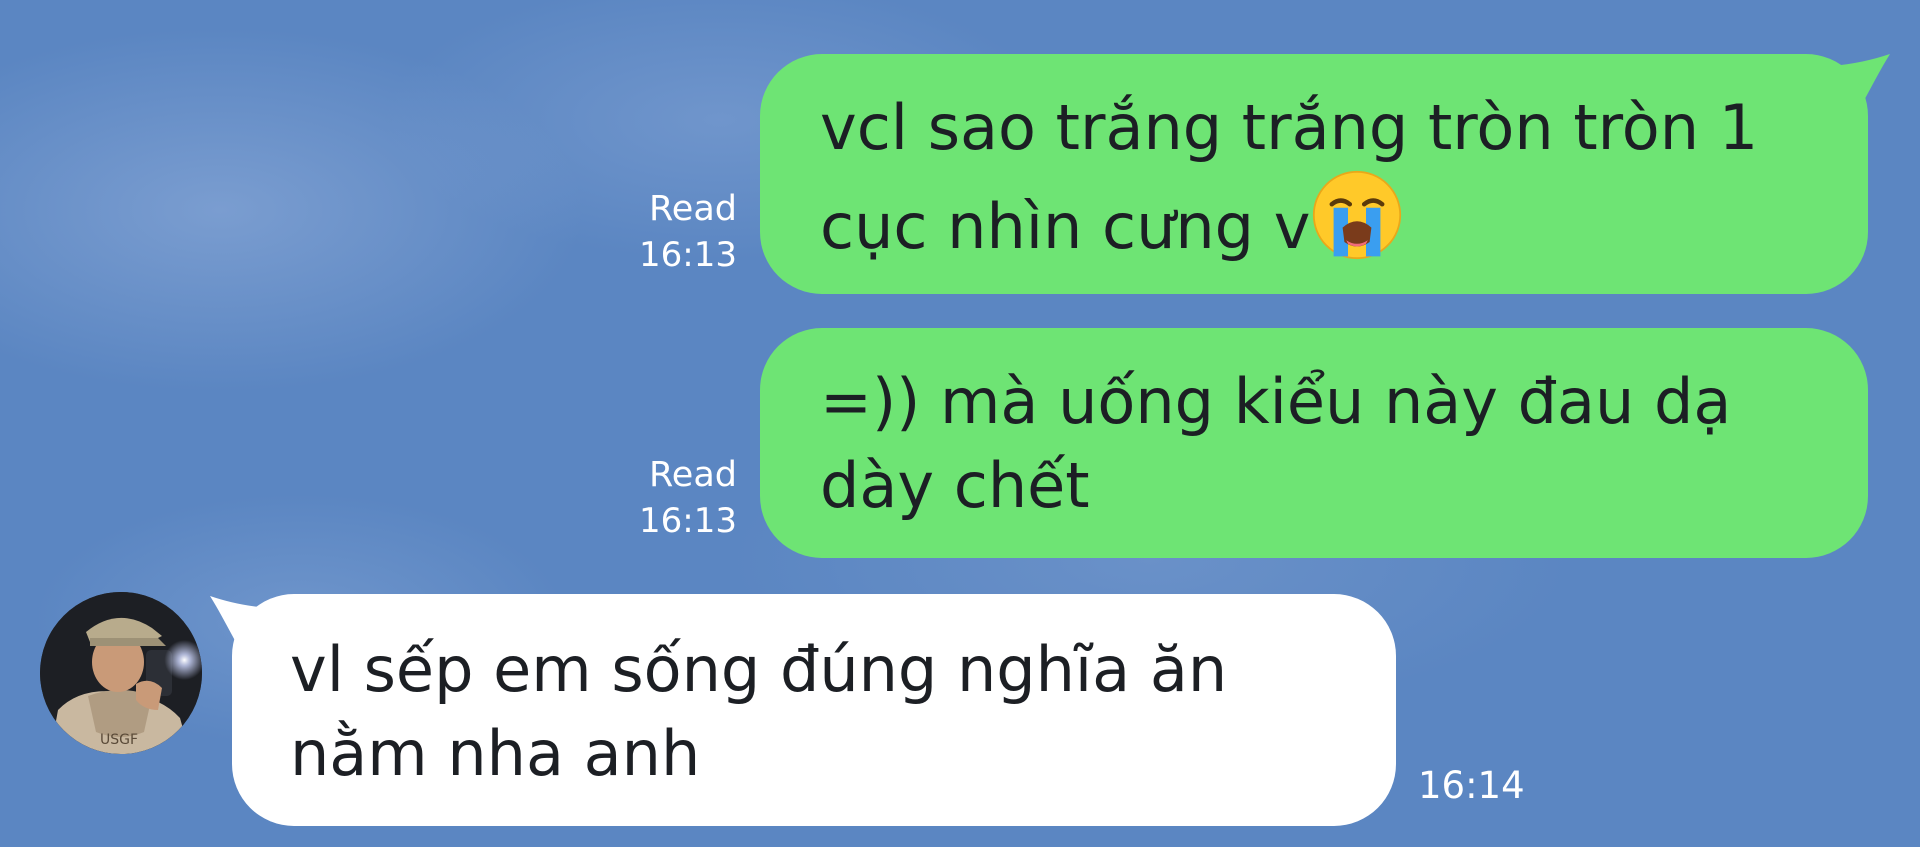 The height and width of the screenshot is (847, 1920). I want to click on message-line: nằm nha anh, so click(495, 753).